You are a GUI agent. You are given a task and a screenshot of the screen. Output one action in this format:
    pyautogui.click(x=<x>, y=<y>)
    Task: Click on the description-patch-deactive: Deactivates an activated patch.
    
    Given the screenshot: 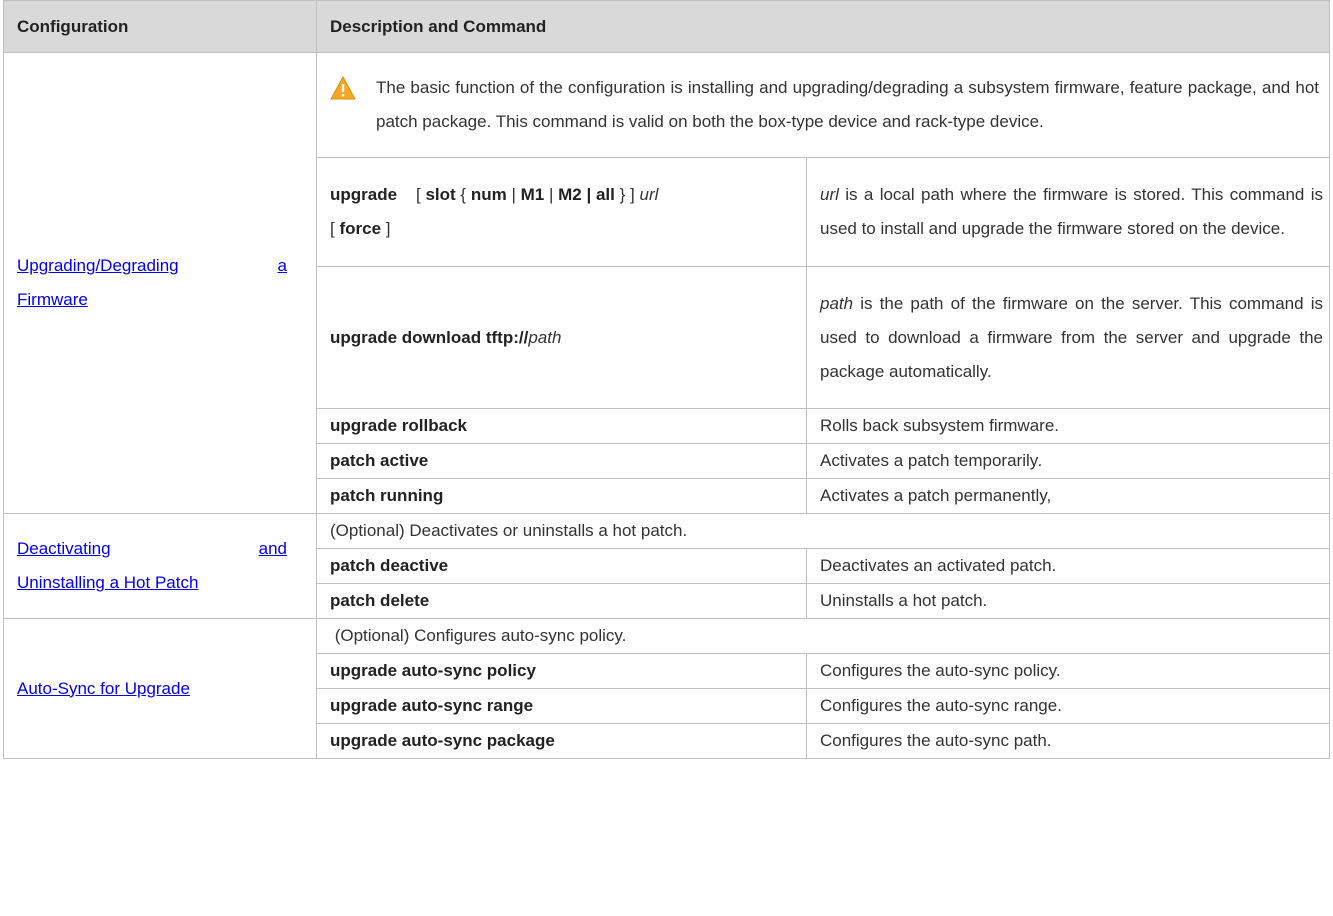 What is the action you would take?
    pyautogui.click(x=1068, y=566)
    